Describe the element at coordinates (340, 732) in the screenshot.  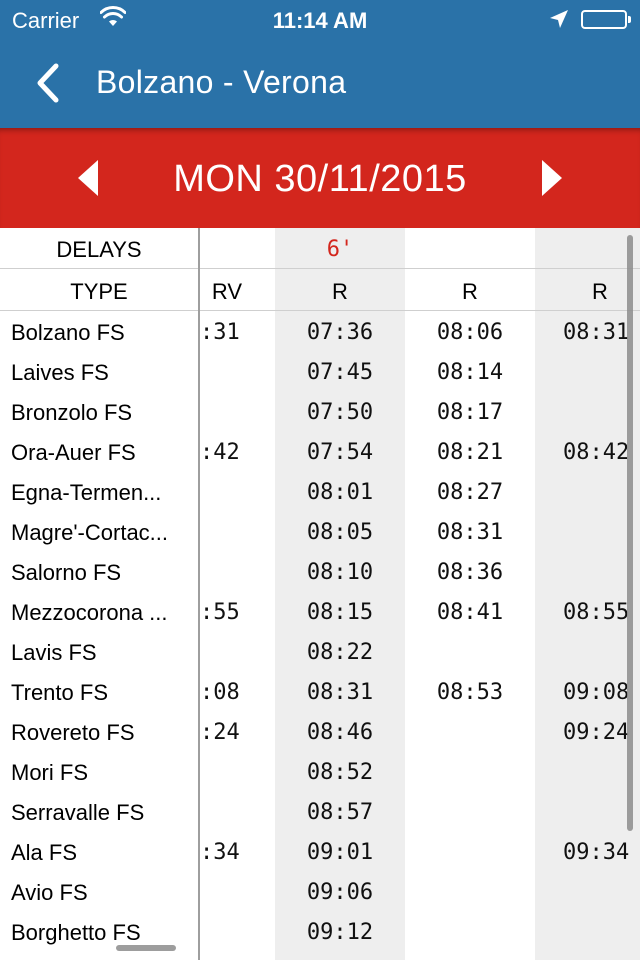
I see `time-cell: 08:46` at that location.